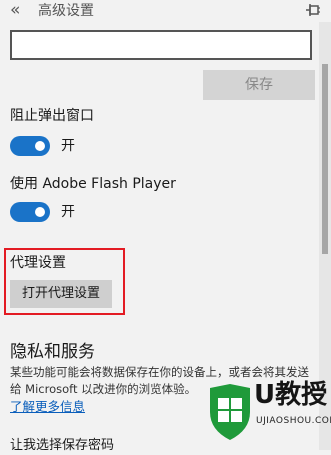 The height and width of the screenshot is (455, 331). What do you see at coordinates (38, 263) in the screenshot?
I see `proxy-settings-label: 代理设置` at bounding box center [38, 263].